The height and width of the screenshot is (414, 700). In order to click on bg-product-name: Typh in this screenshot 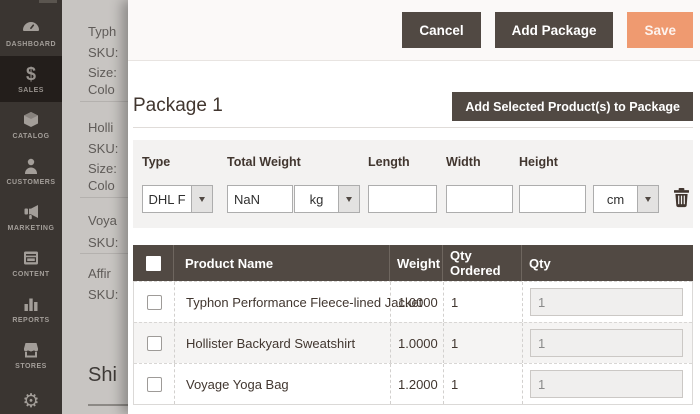, I will do `click(102, 31)`.